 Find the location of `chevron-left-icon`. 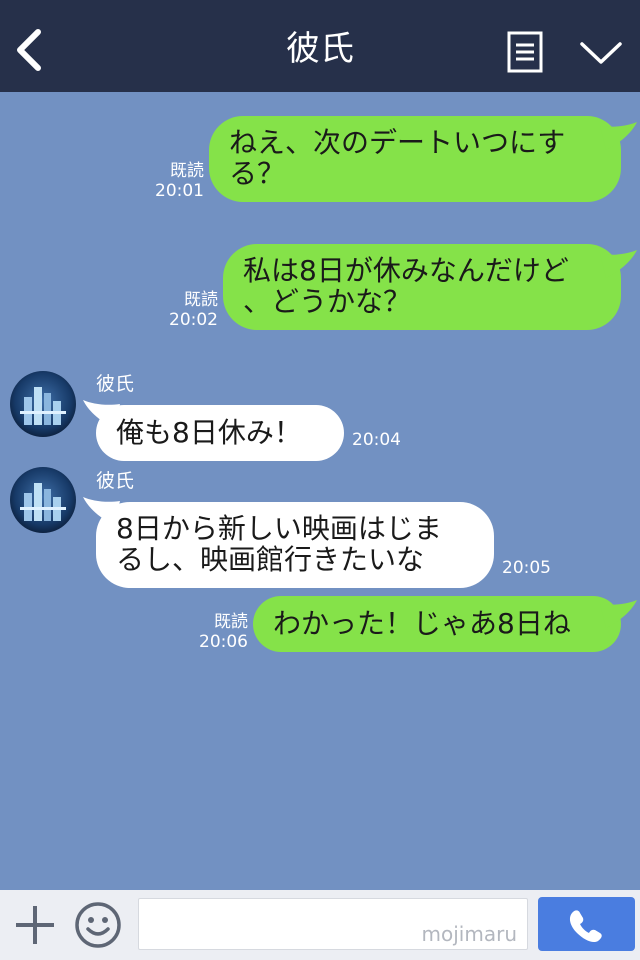

chevron-left-icon is located at coordinates (29, 50).